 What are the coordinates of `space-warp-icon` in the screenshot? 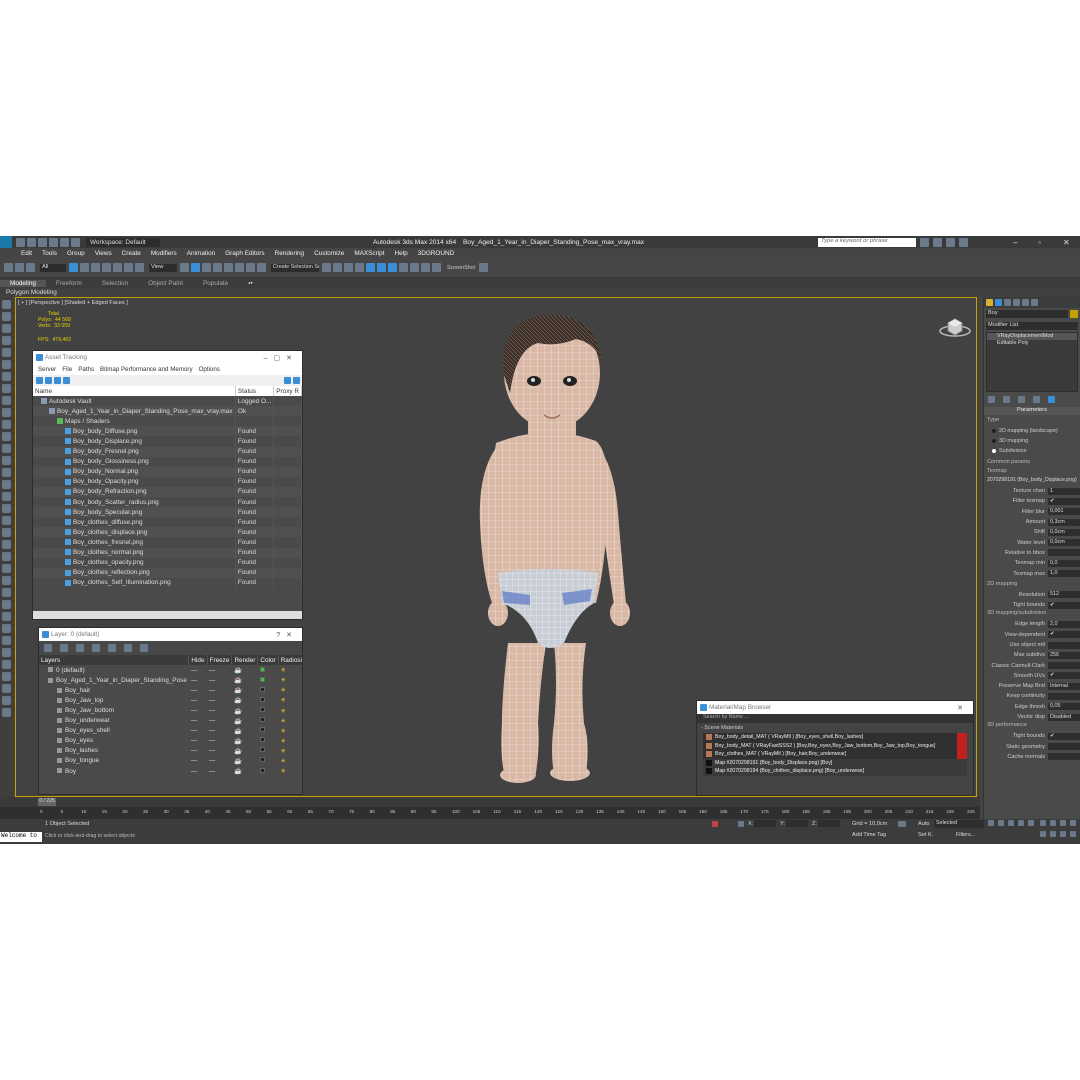 It's located at (6, 424).